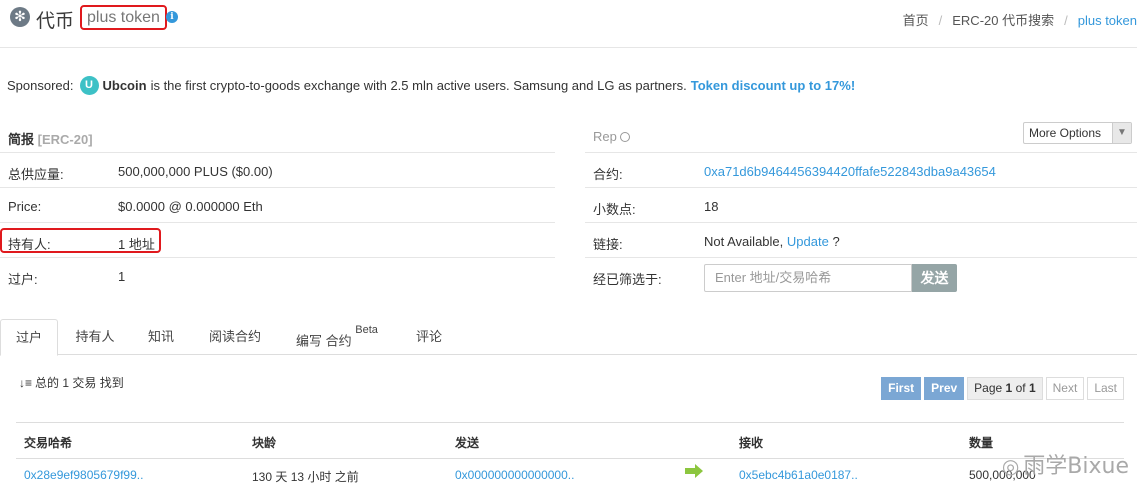 This screenshot has width=1137, height=490. What do you see at coordinates (366, 330) in the screenshot?
I see `beta-badge: Beta` at bounding box center [366, 330].